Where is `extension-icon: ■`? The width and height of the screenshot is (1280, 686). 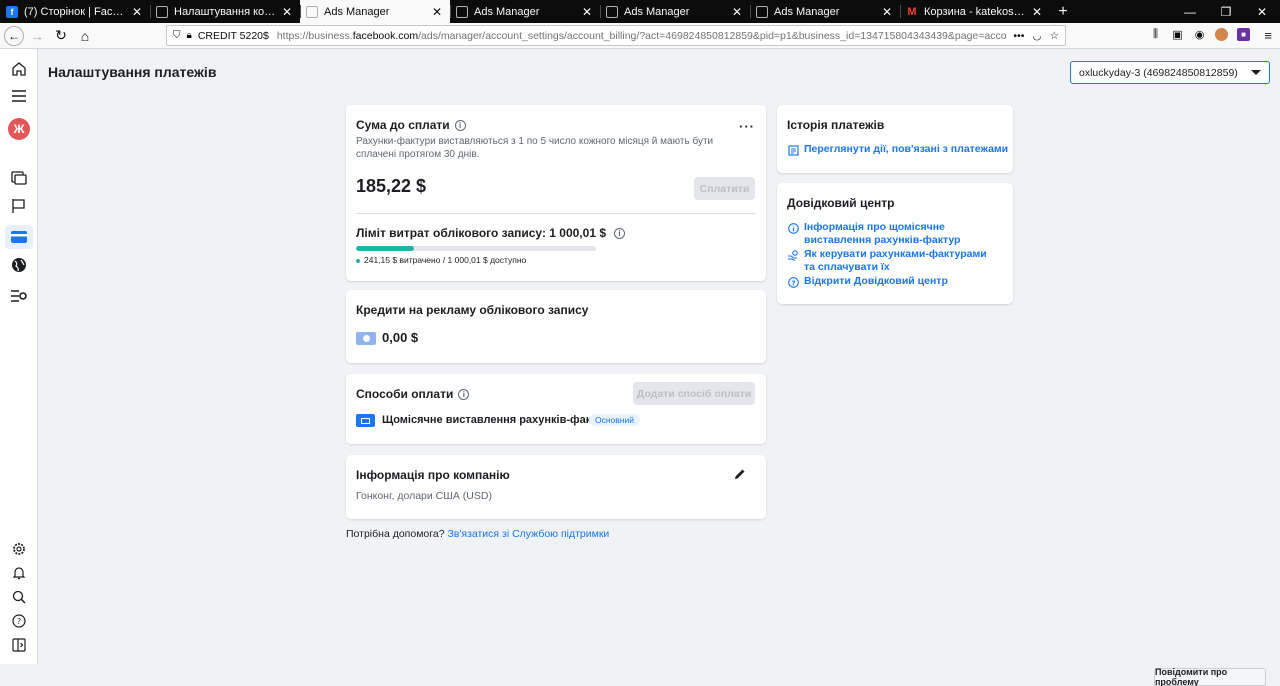 extension-icon: ■ is located at coordinates (1243, 34).